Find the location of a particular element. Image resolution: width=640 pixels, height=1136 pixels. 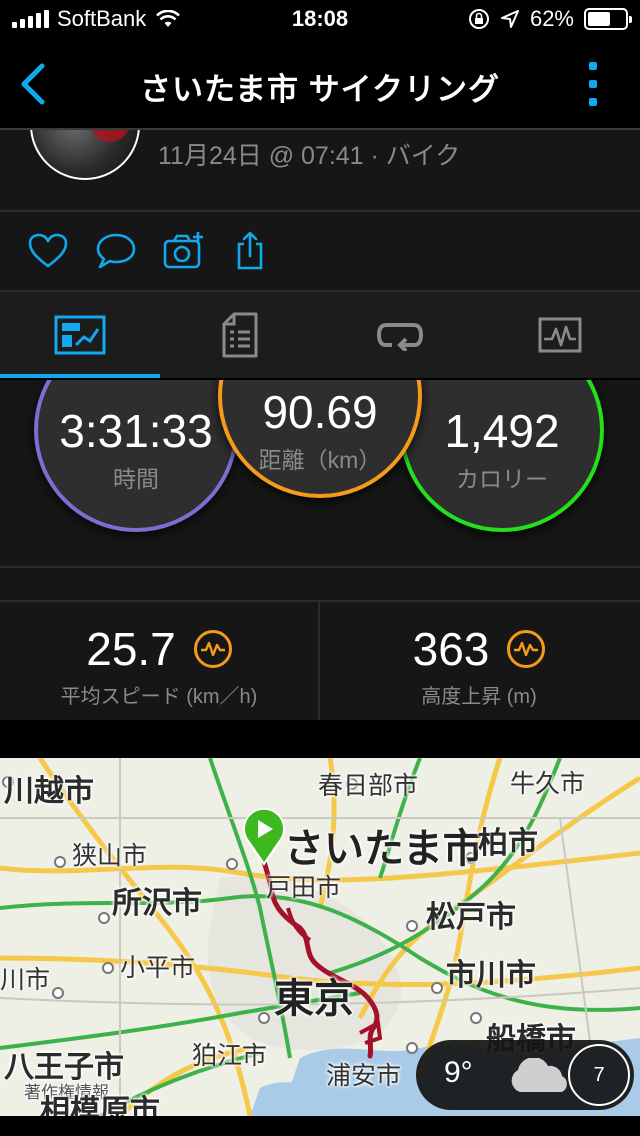

tab-laps is located at coordinates (400, 335).